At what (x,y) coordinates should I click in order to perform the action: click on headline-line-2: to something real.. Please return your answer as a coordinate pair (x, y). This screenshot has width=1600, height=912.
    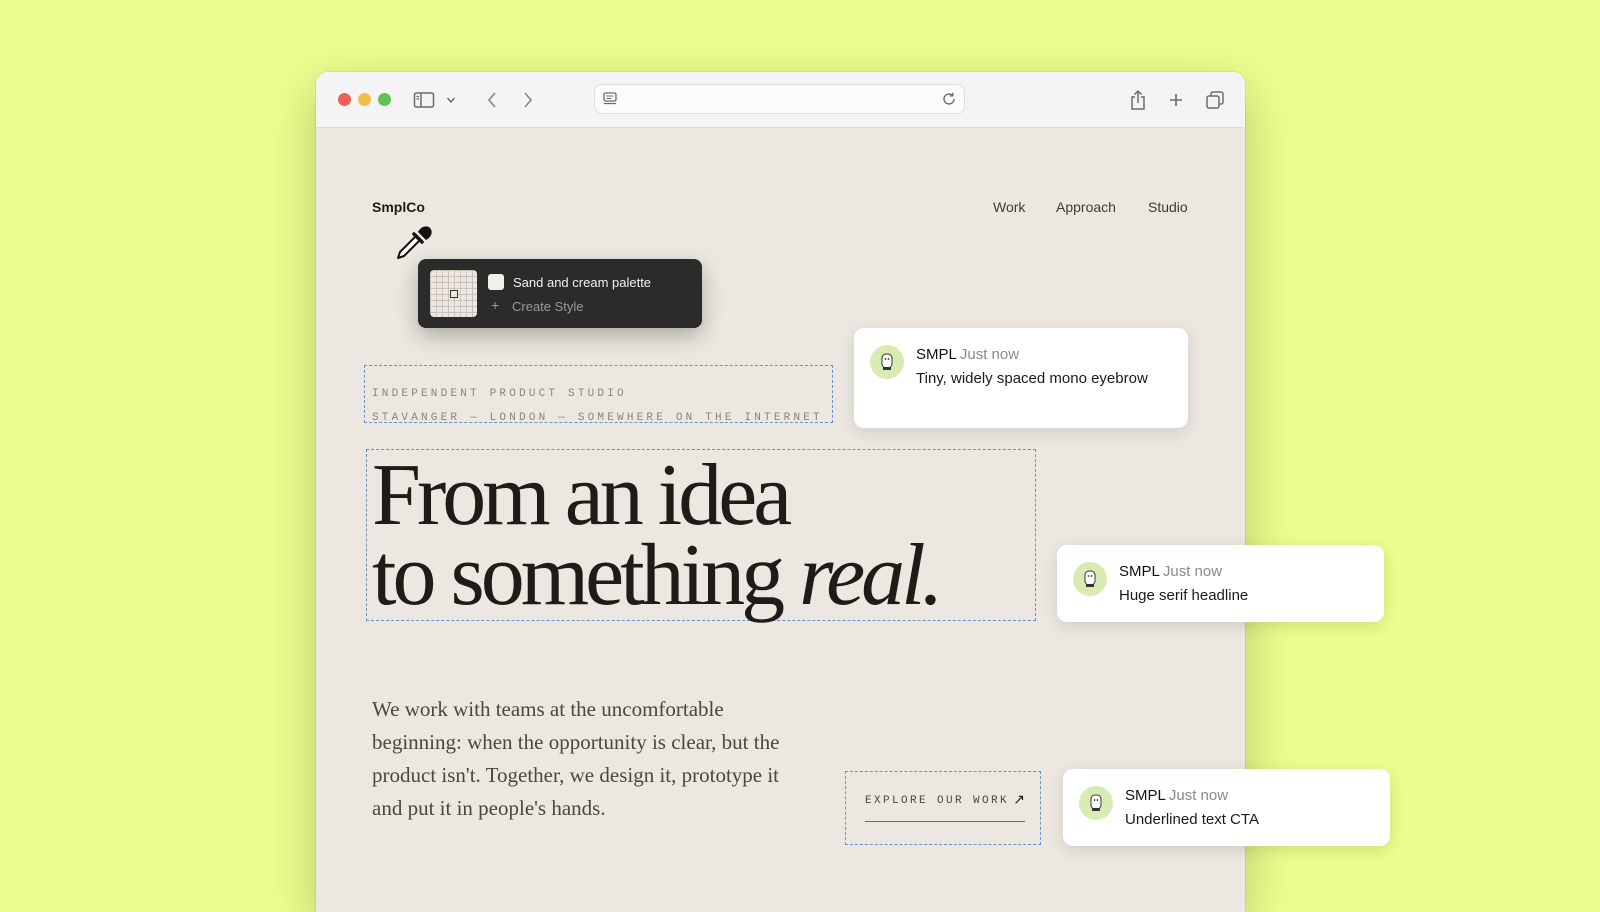
    Looking at the image, I should click on (658, 576).